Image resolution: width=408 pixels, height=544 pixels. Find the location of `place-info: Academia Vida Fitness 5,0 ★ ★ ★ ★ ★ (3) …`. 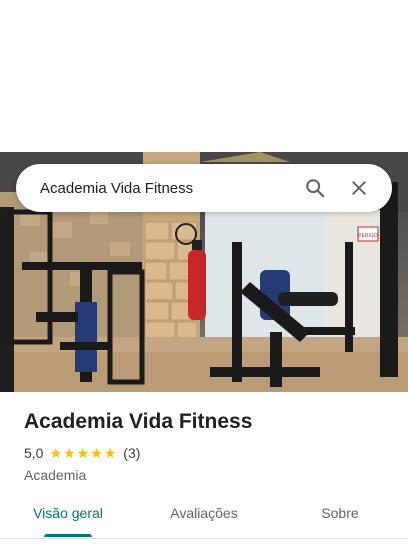

place-info: Academia Vida Fitness 5,0 ★ ★ ★ ★ ★ (3) … is located at coordinates (208, 446).